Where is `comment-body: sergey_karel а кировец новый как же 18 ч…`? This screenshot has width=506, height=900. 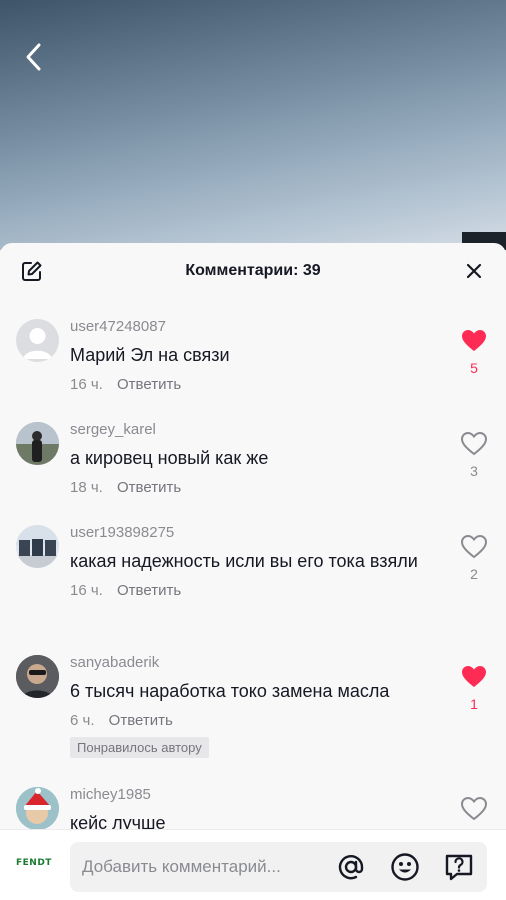 comment-body: sergey_karel а кировец новый как же 18 ч… is located at coordinates (255, 459).